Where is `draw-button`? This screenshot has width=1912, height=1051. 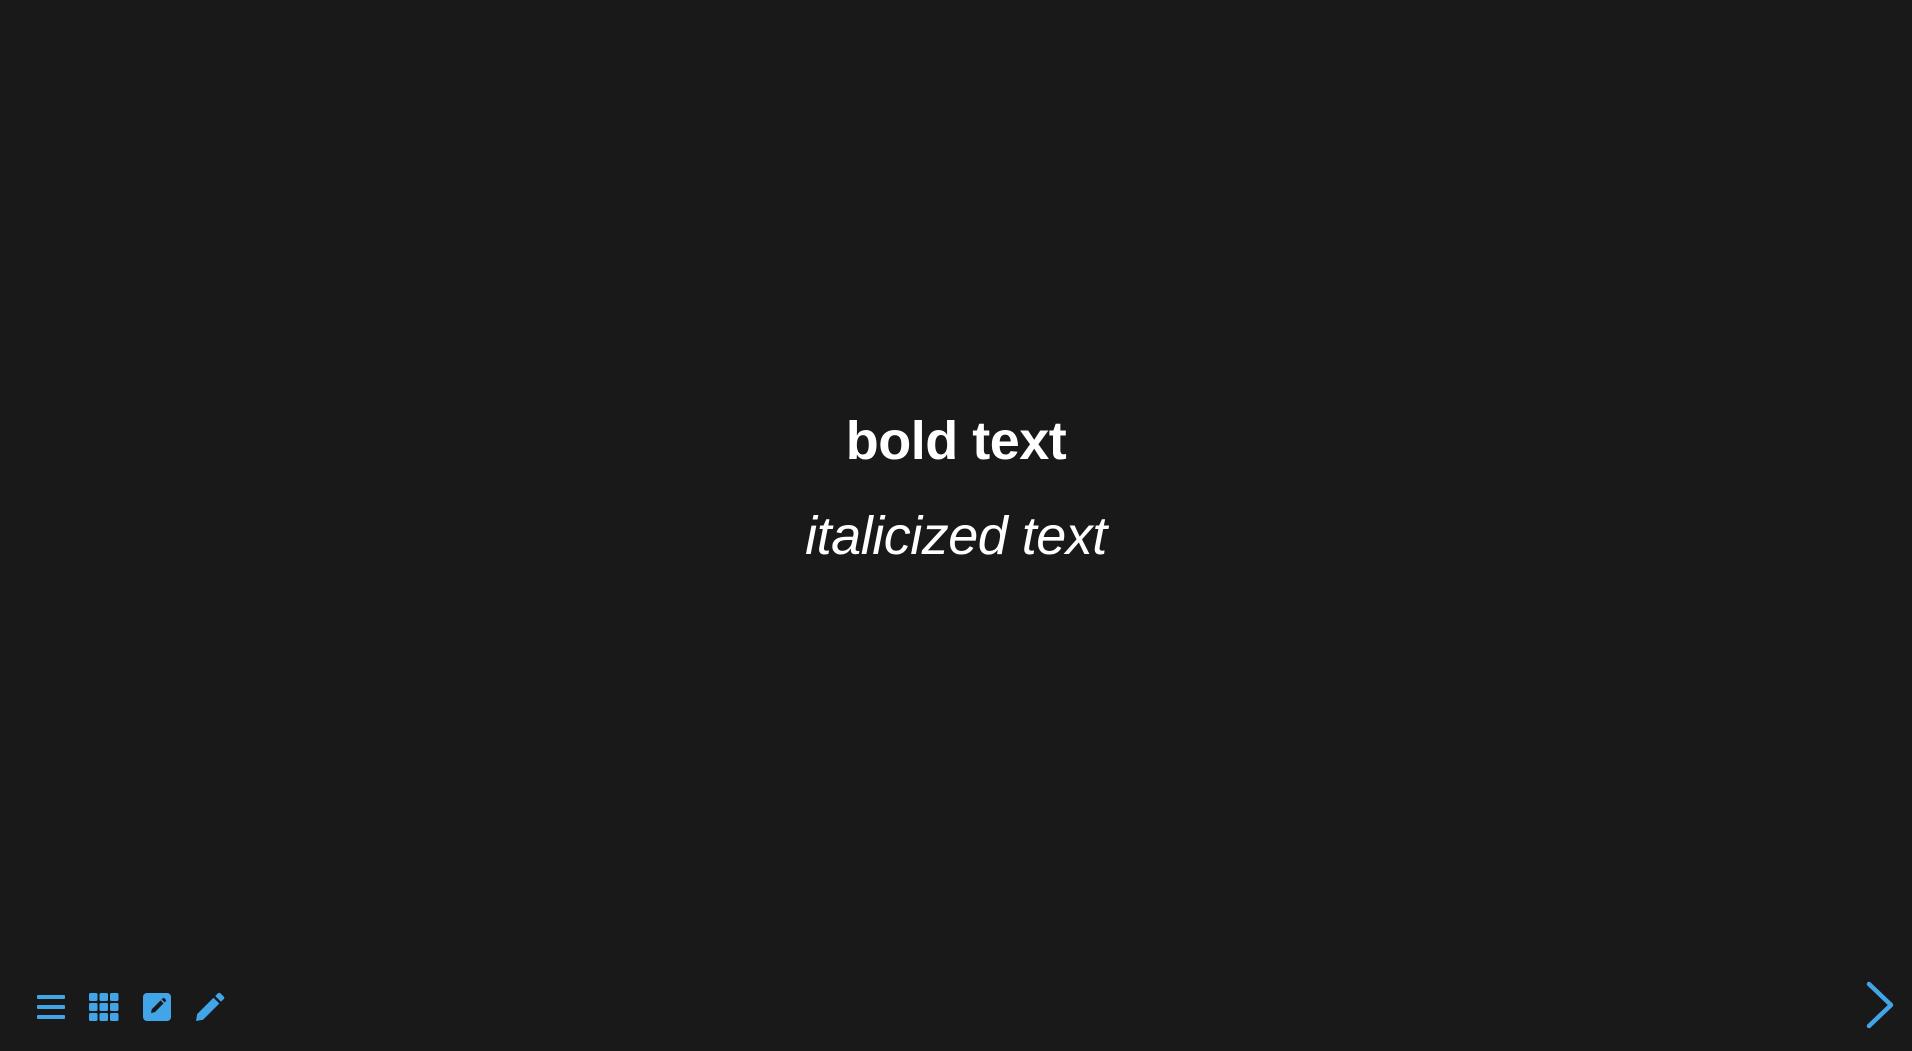
draw-button is located at coordinates (210, 1007).